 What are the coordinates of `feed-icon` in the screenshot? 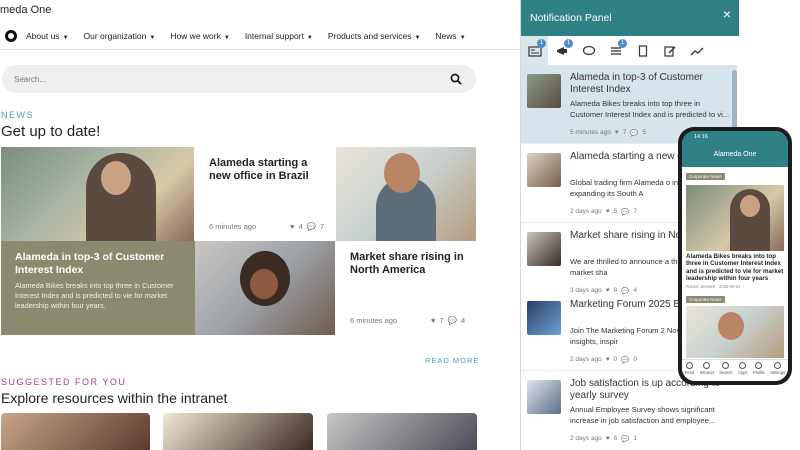 It's located at (689, 365).